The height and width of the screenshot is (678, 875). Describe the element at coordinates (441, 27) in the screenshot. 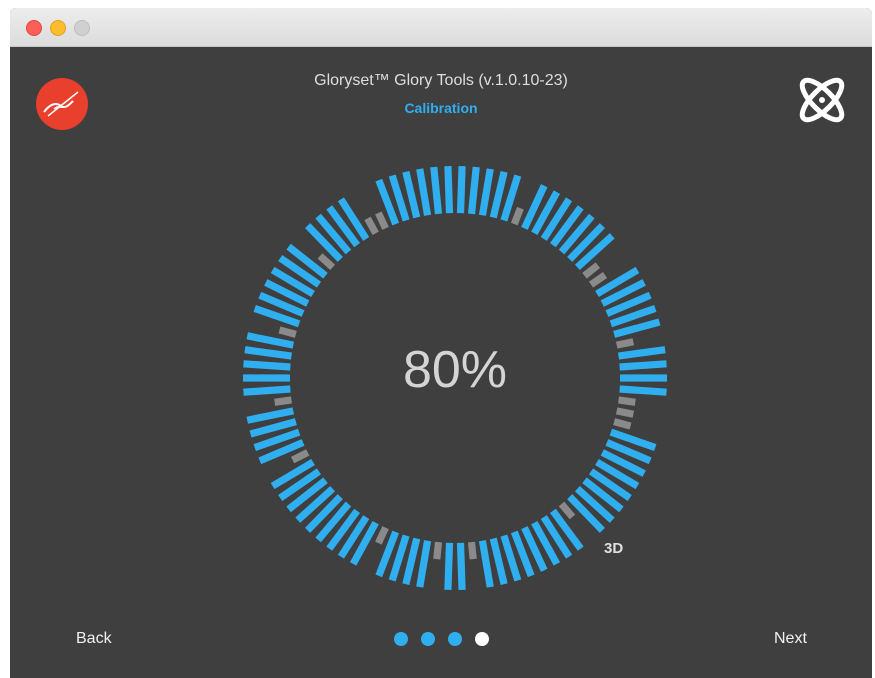

I see `title-bar` at that location.